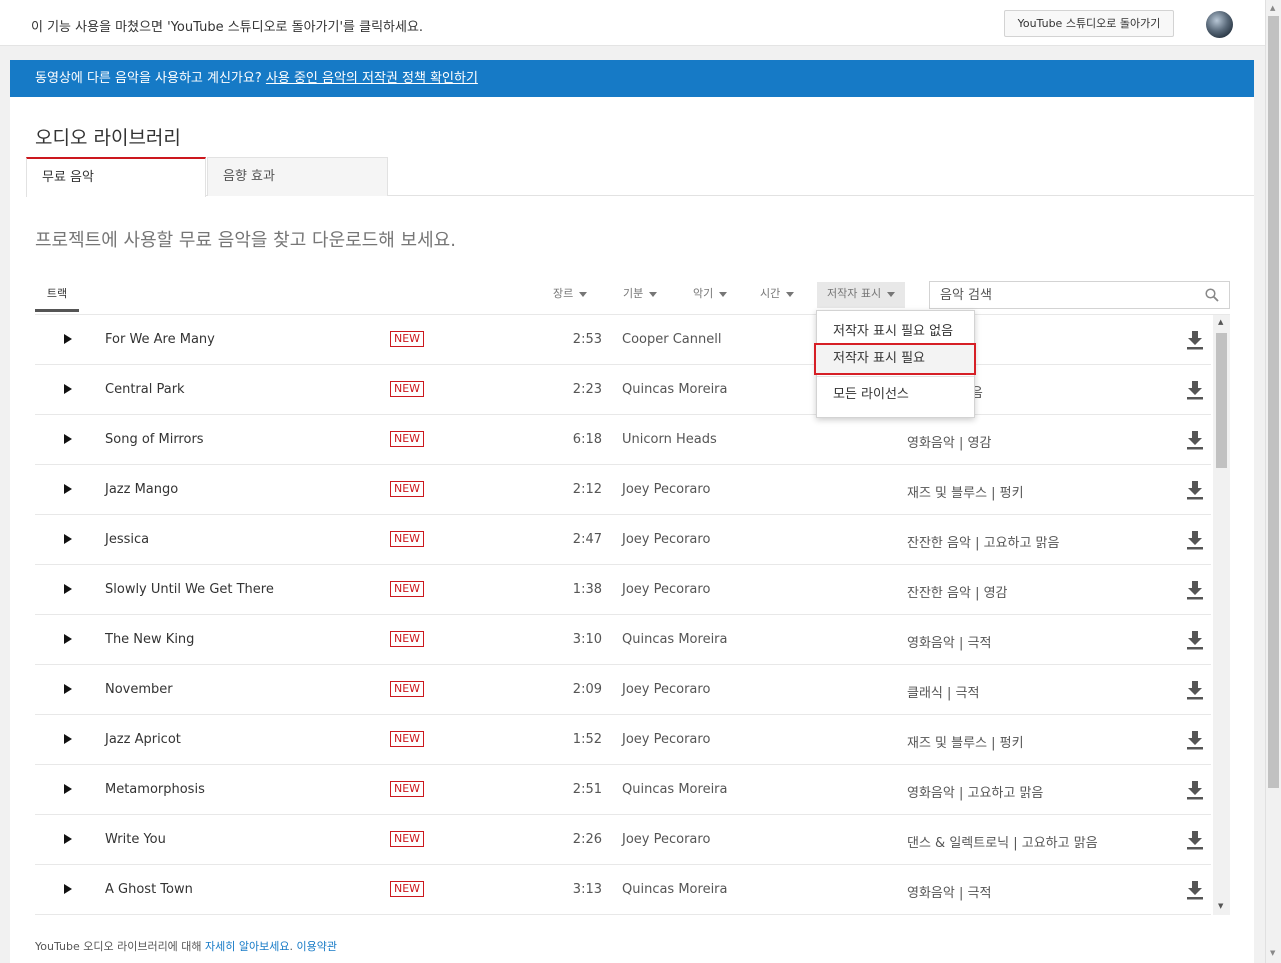 This screenshot has height=963, width=1281. What do you see at coordinates (669, 439) in the screenshot?
I see `track-artist: Unicorn Heads` at bounding box center [669, 439].